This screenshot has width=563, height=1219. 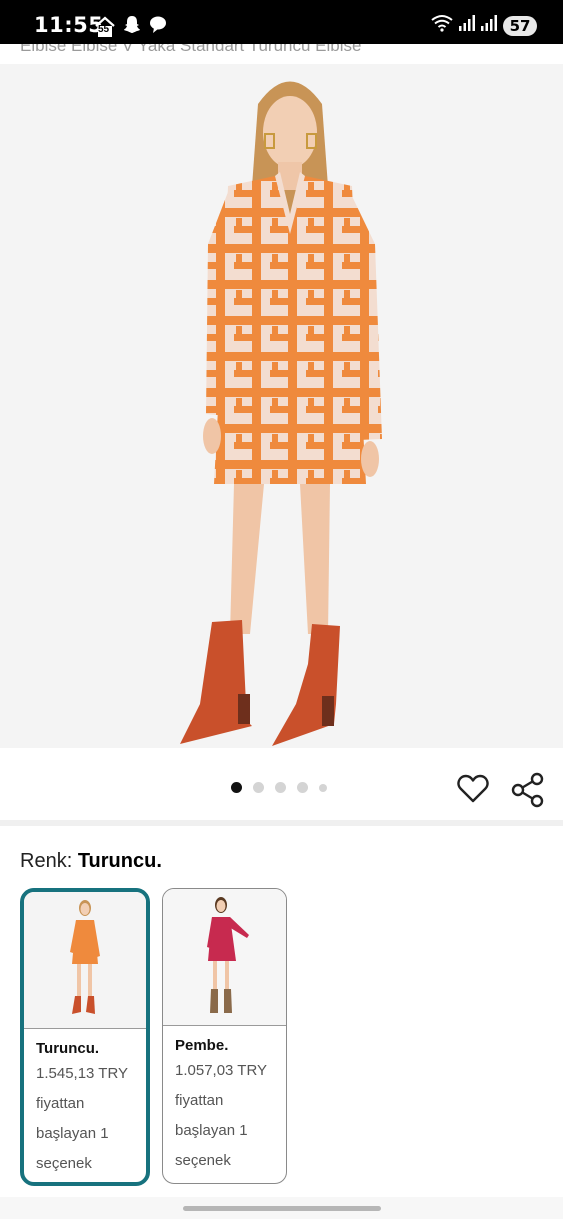 I want to click on wifi-icon, so click(x=442, y=25).